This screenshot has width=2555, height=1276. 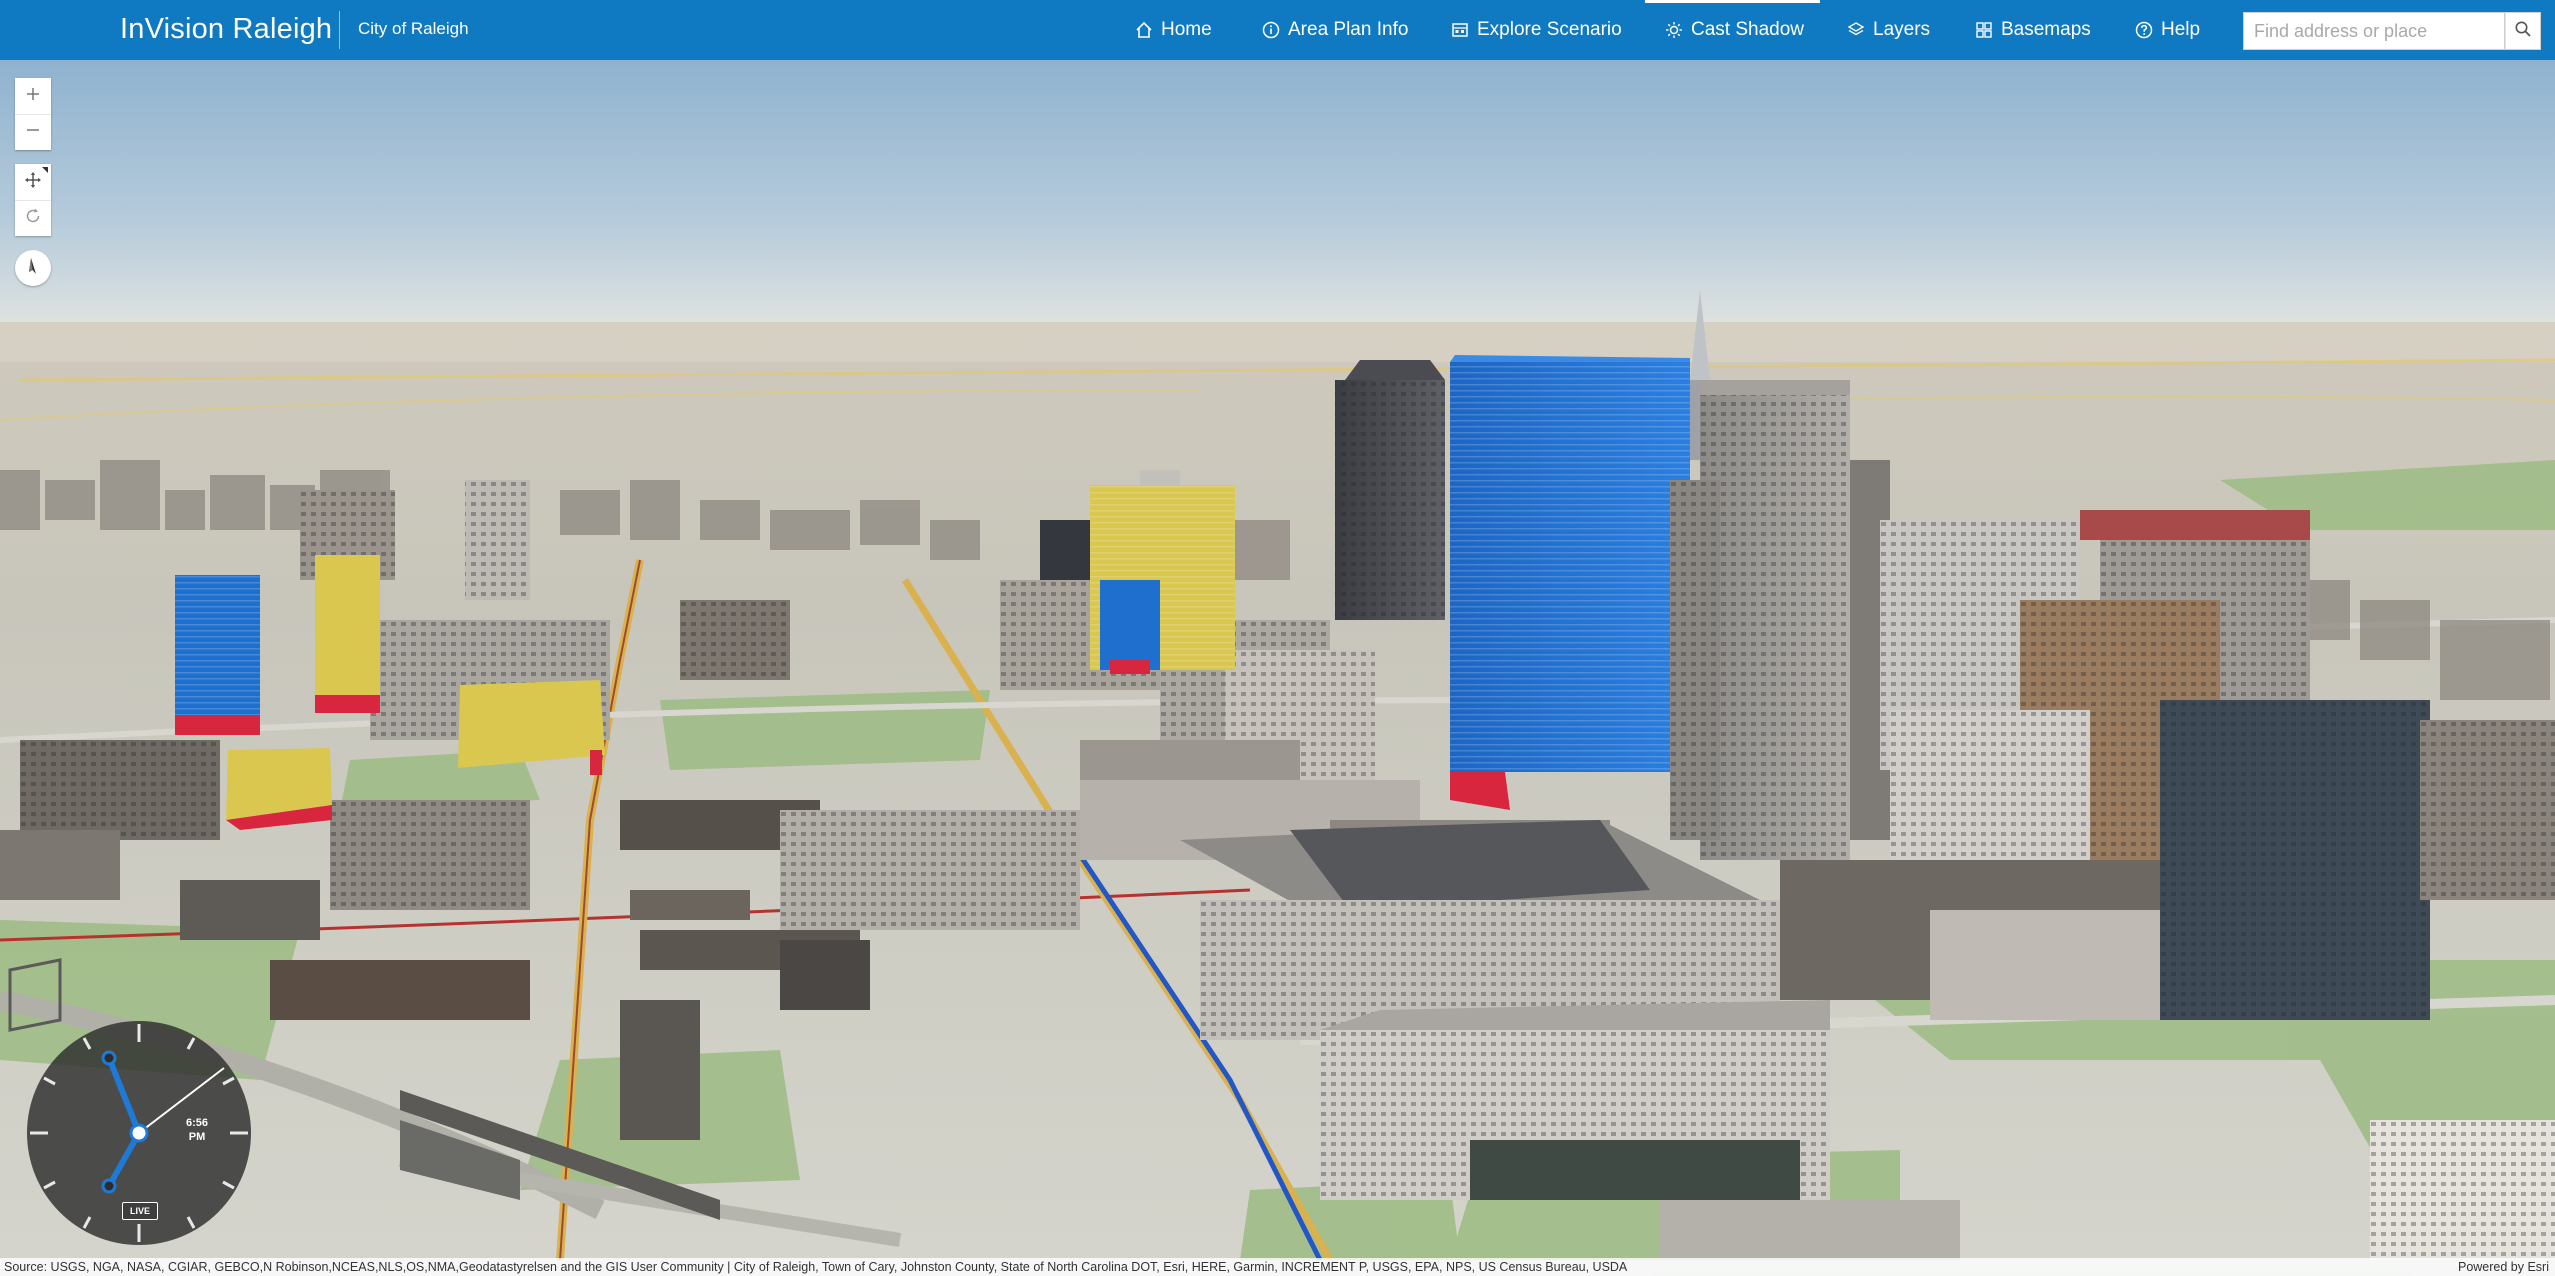 I want to click on search-icon, so click(x=2523, y=31).